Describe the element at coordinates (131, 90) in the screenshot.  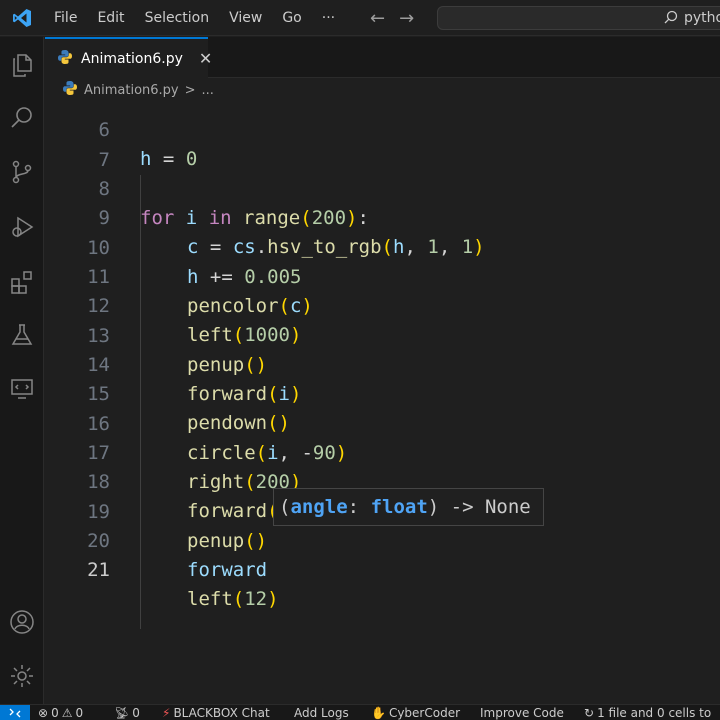
I see `breadcrumb-file: Animation6.py` at that location.